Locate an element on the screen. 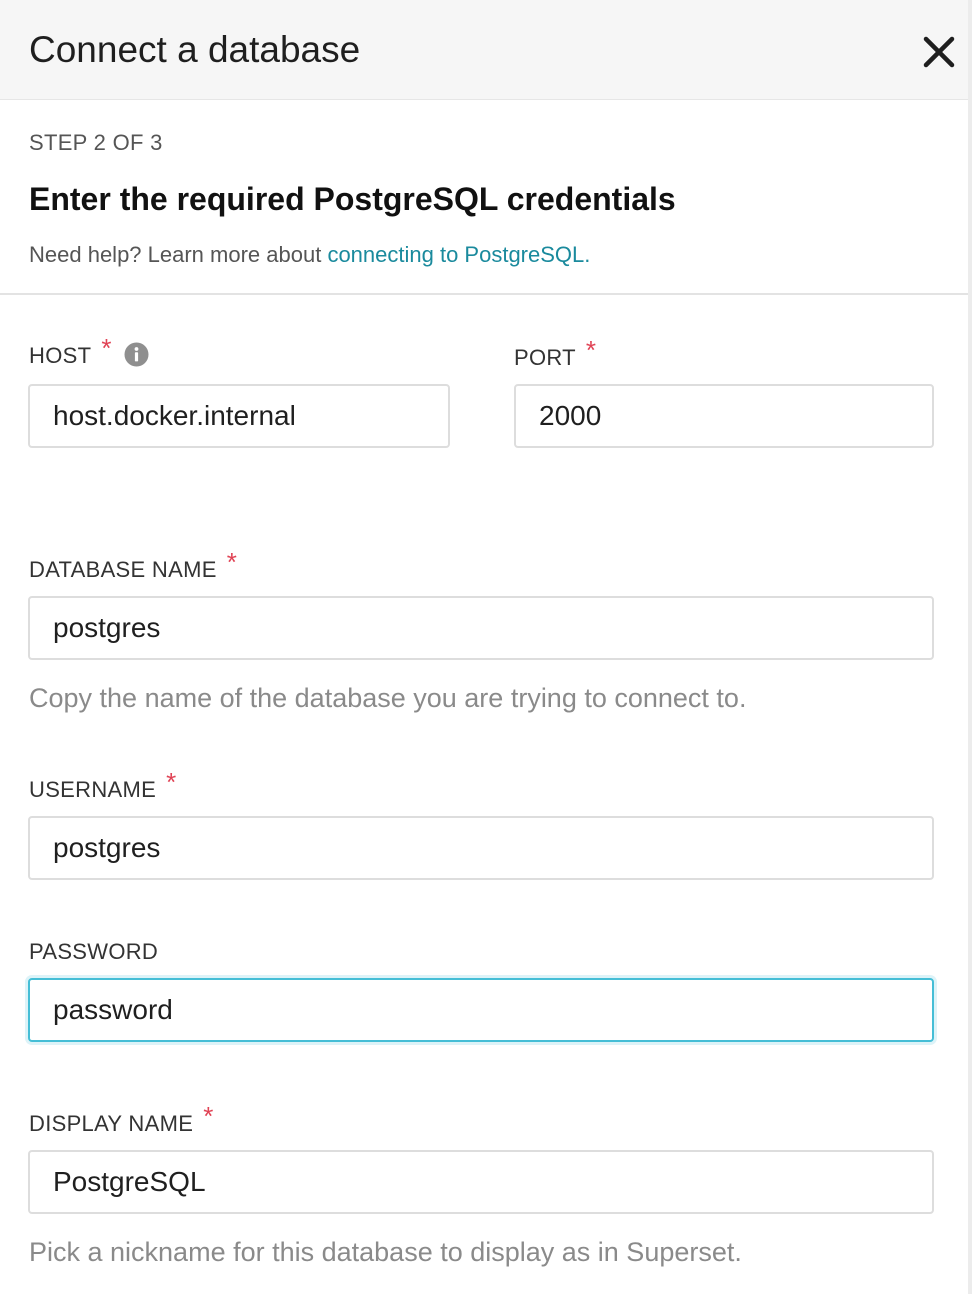  display-name-label-text: DISPLAY NAME is located at coordinates (111, 1123).